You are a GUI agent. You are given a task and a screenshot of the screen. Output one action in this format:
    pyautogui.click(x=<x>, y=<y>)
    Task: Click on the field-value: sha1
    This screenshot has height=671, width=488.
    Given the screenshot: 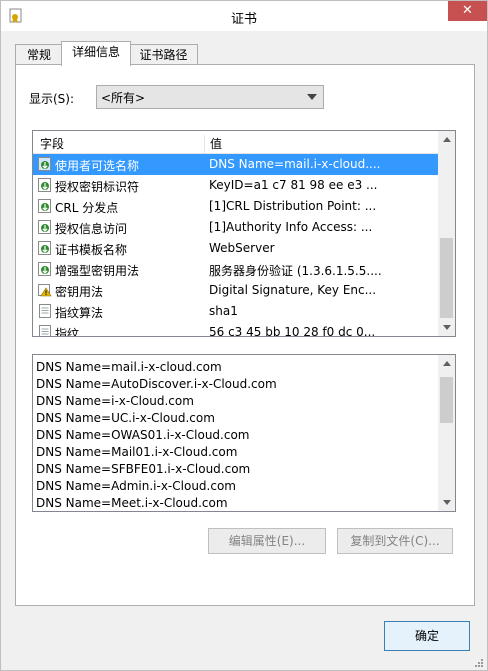 What is the action you would take?
    pyautogui.click(x=223, y=311)
    